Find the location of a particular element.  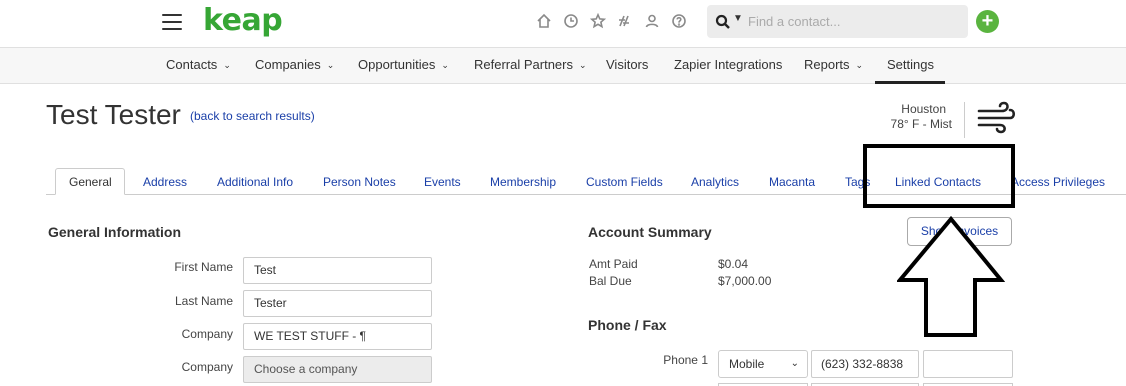

tab-address: Address is located at coordinates (165, 182).